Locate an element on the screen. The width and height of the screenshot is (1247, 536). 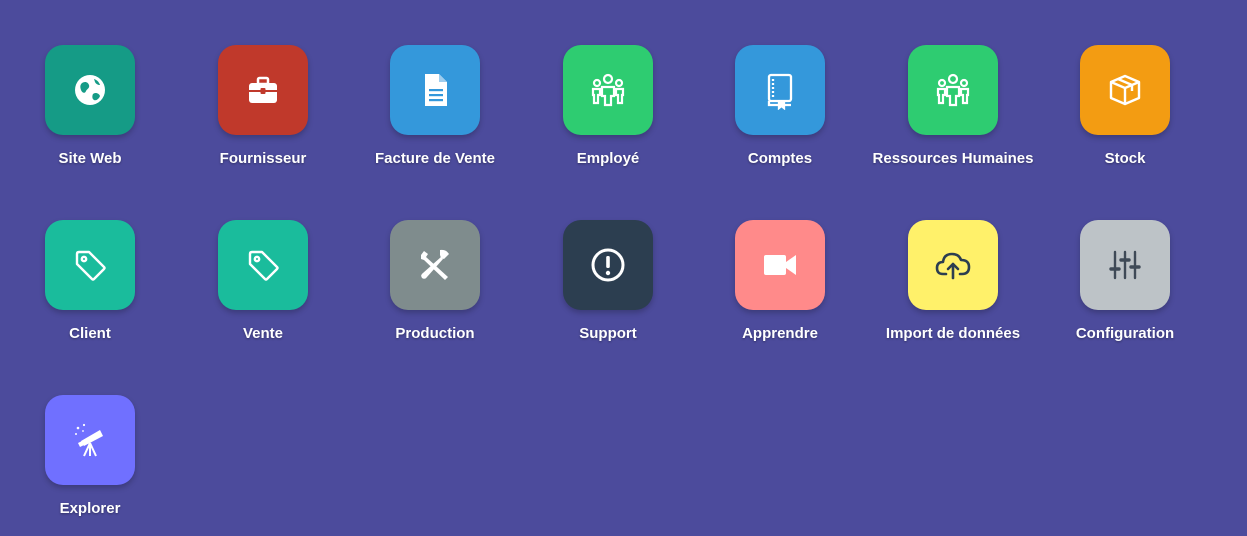
cloud-upload-icon is located at coordinates (953, 265).